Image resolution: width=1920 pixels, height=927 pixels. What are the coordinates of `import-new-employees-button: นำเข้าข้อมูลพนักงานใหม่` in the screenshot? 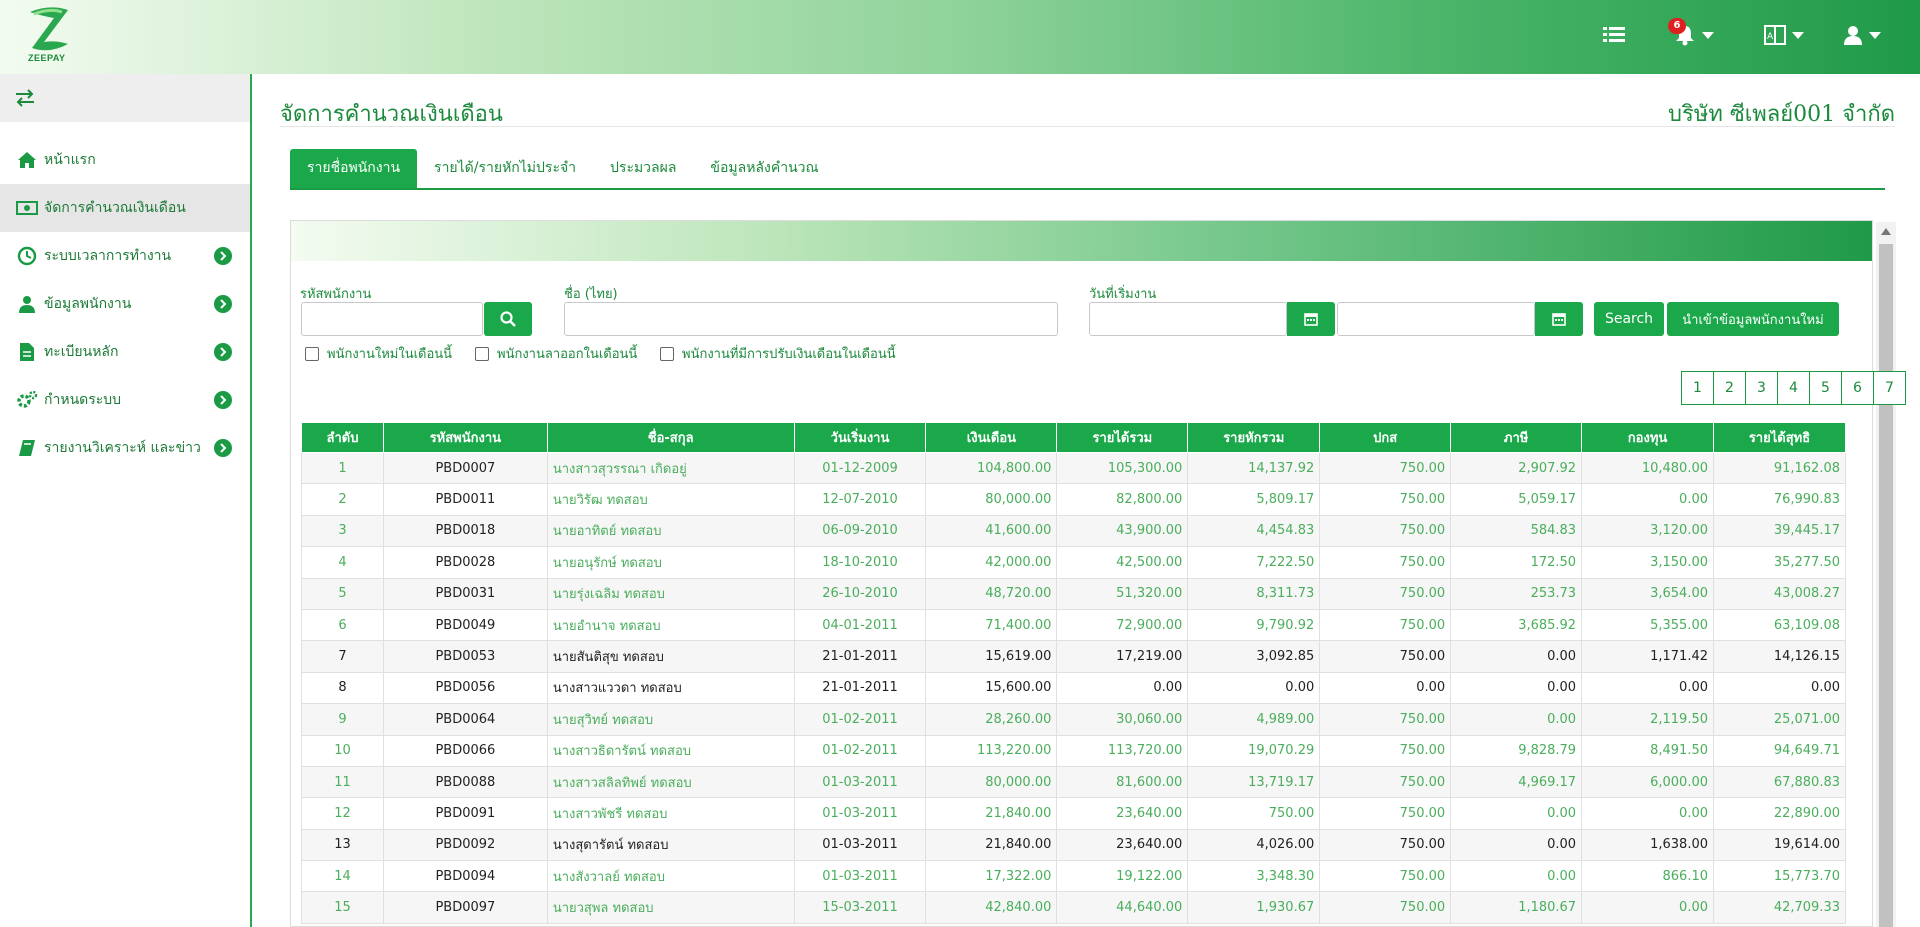 It's located at (1753, 319).